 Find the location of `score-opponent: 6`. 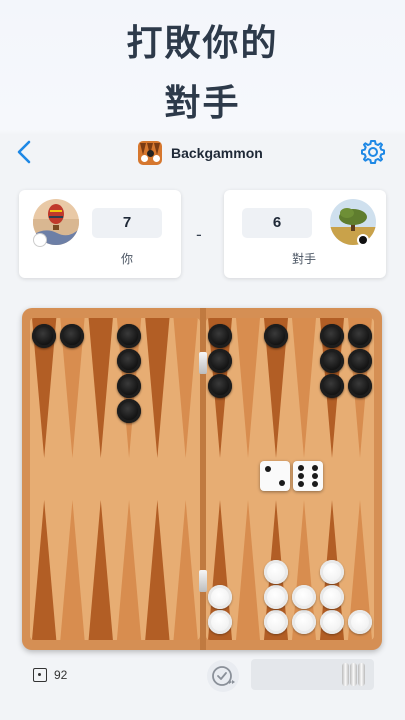

score-opponent: 6 is located at coordinates (277, 223).